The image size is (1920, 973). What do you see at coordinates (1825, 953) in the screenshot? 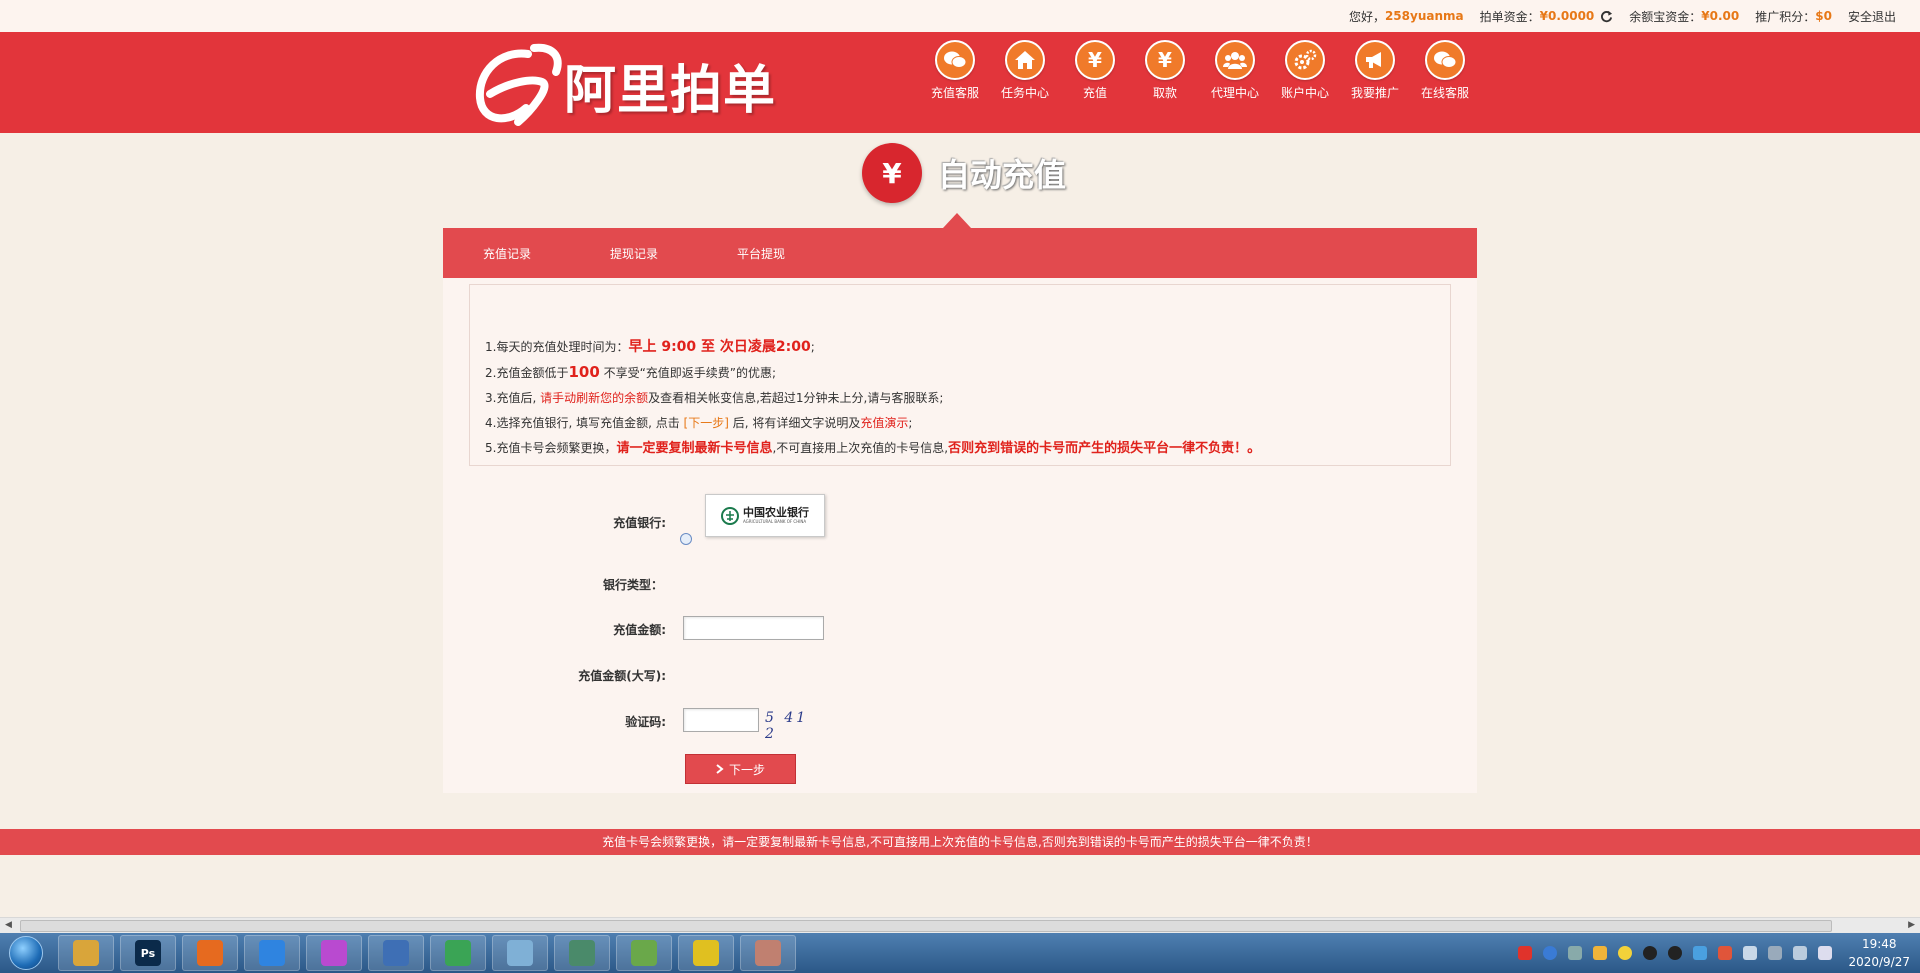
I see `speaker-icon` at bounding box center [1825, 953].